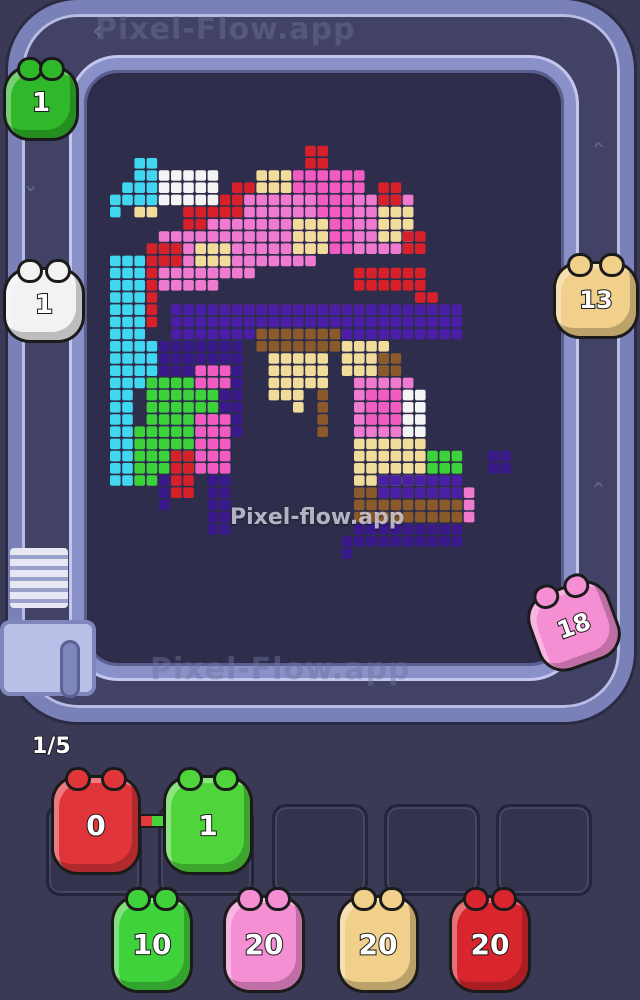 This screenshot has width=640, height=1000. I want to click on queue-shooter-pink: 20, so click(264, 940).